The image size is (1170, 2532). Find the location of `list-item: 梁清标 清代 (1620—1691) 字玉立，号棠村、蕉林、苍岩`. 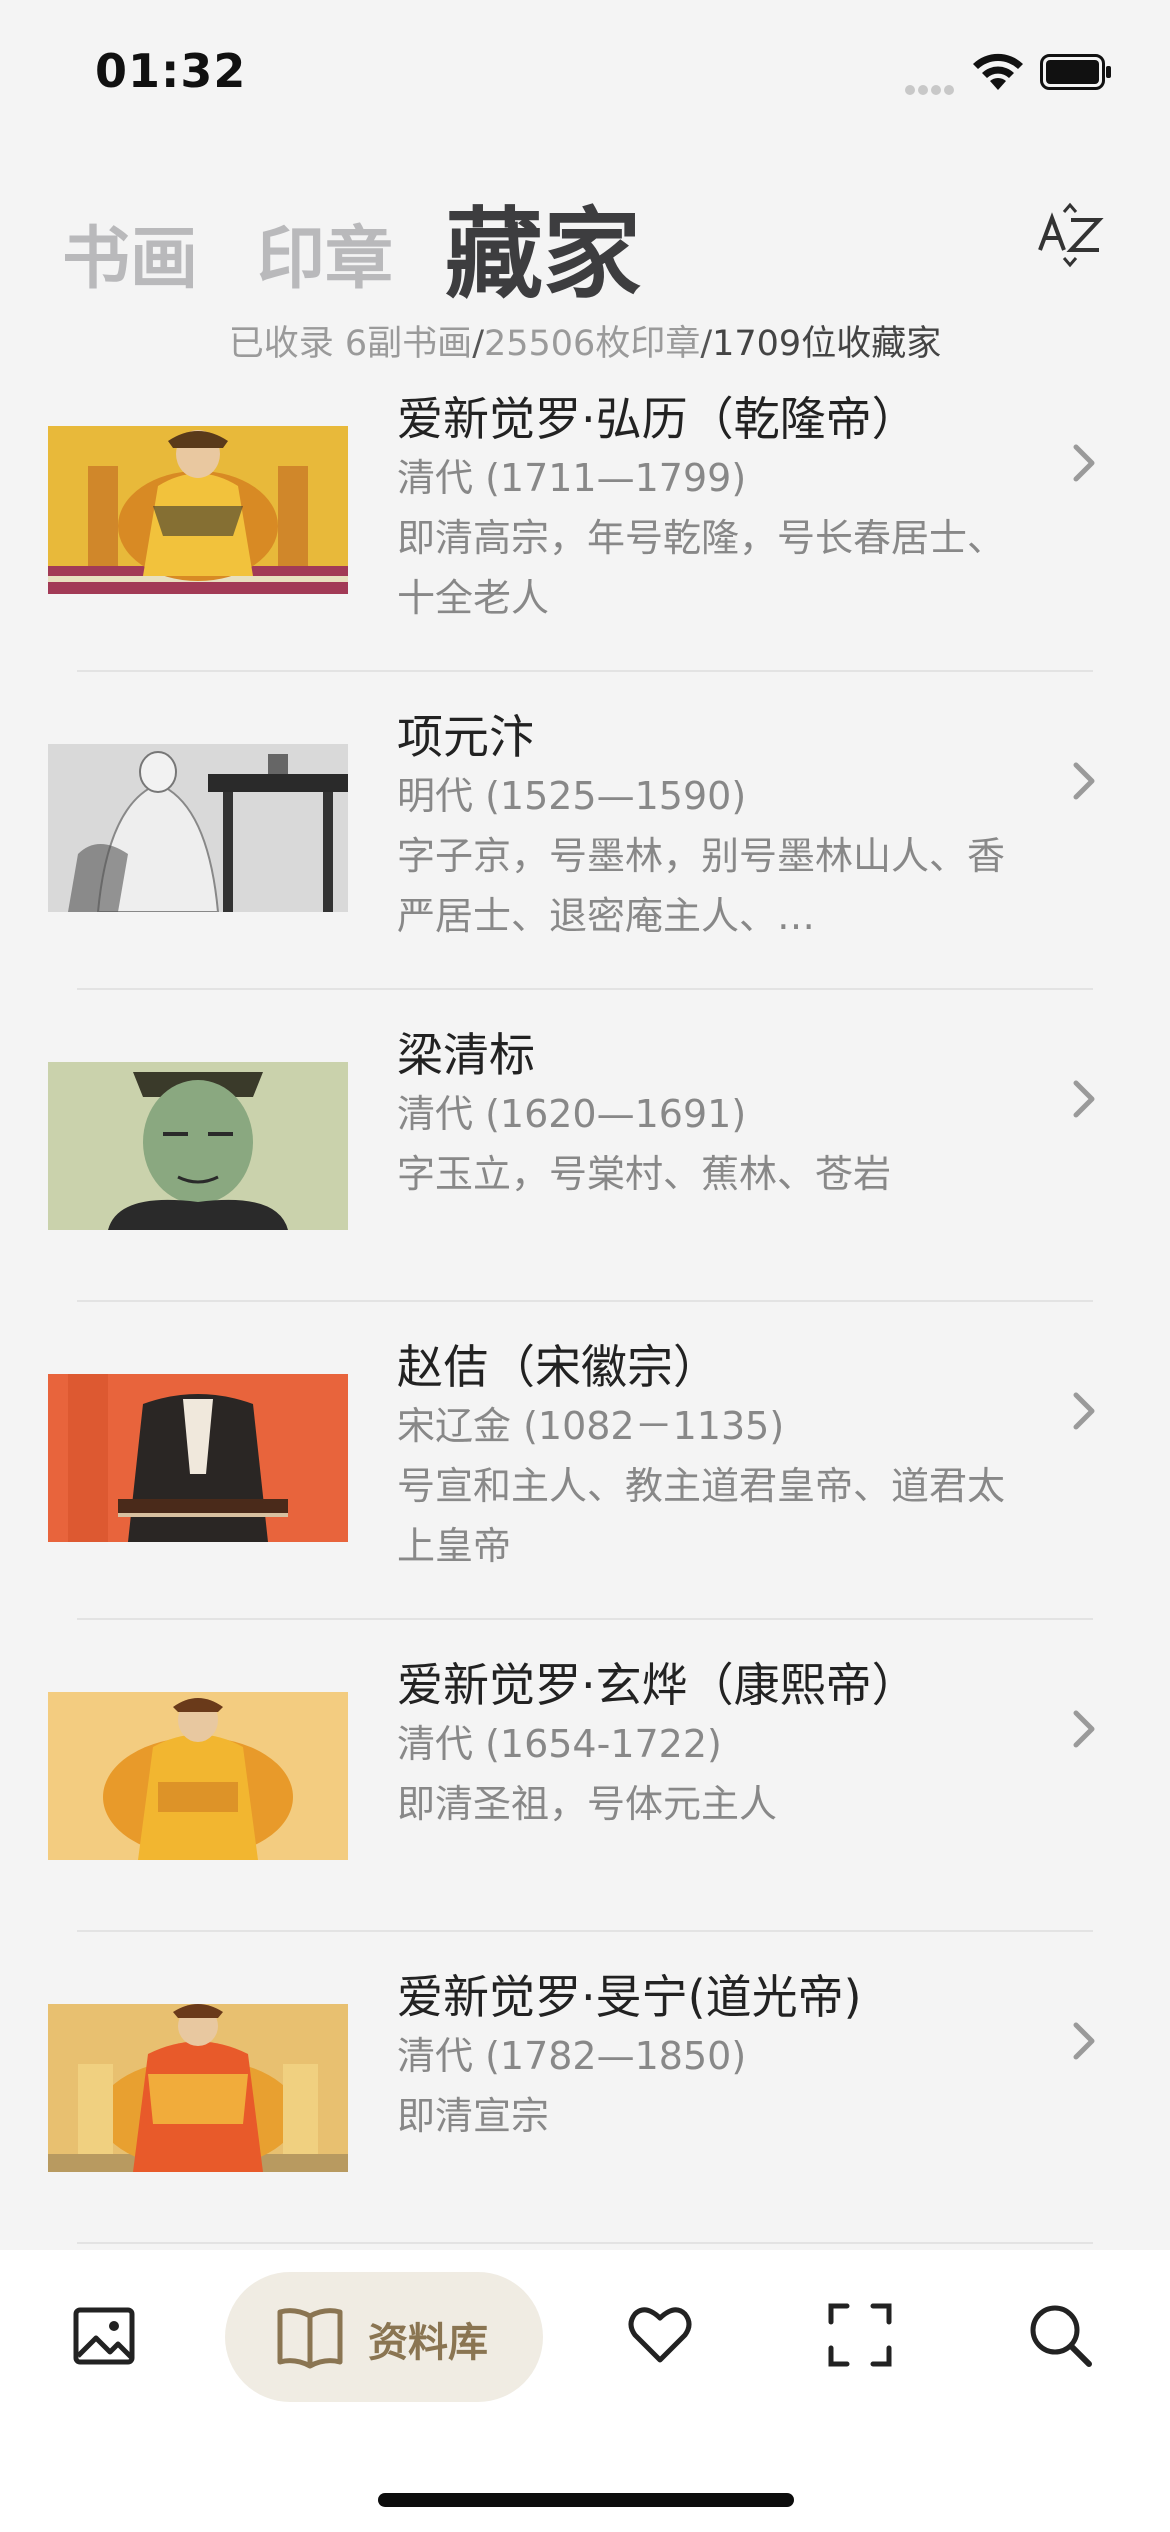

list-item: 梁清标 清代 (1620—1691) 字玉立，号棠村、蕉林、苍岩 is located at coordinates (585, 1185).